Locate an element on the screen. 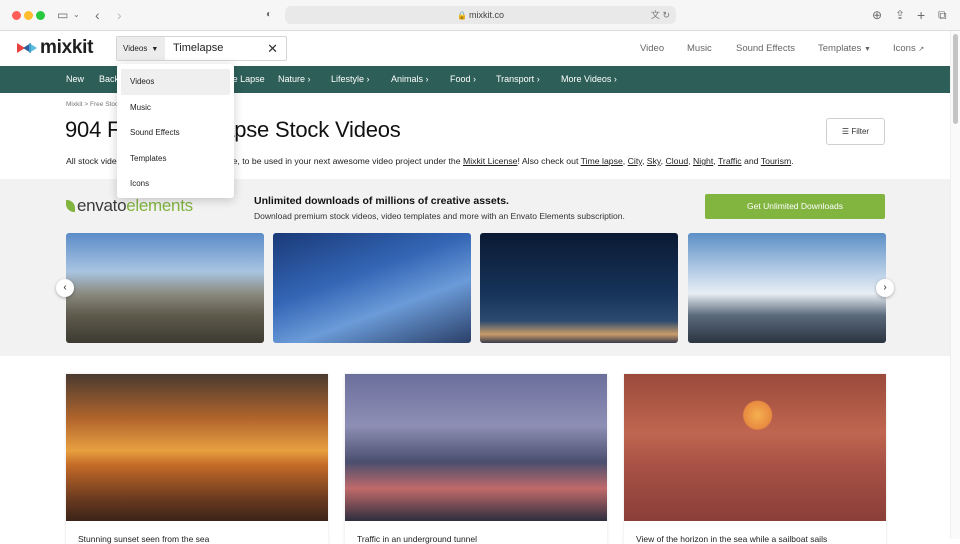 This screenshot has height=544, width=960. video-card: Stunning sunset seen from the sea is located at coordinates (197, 459).